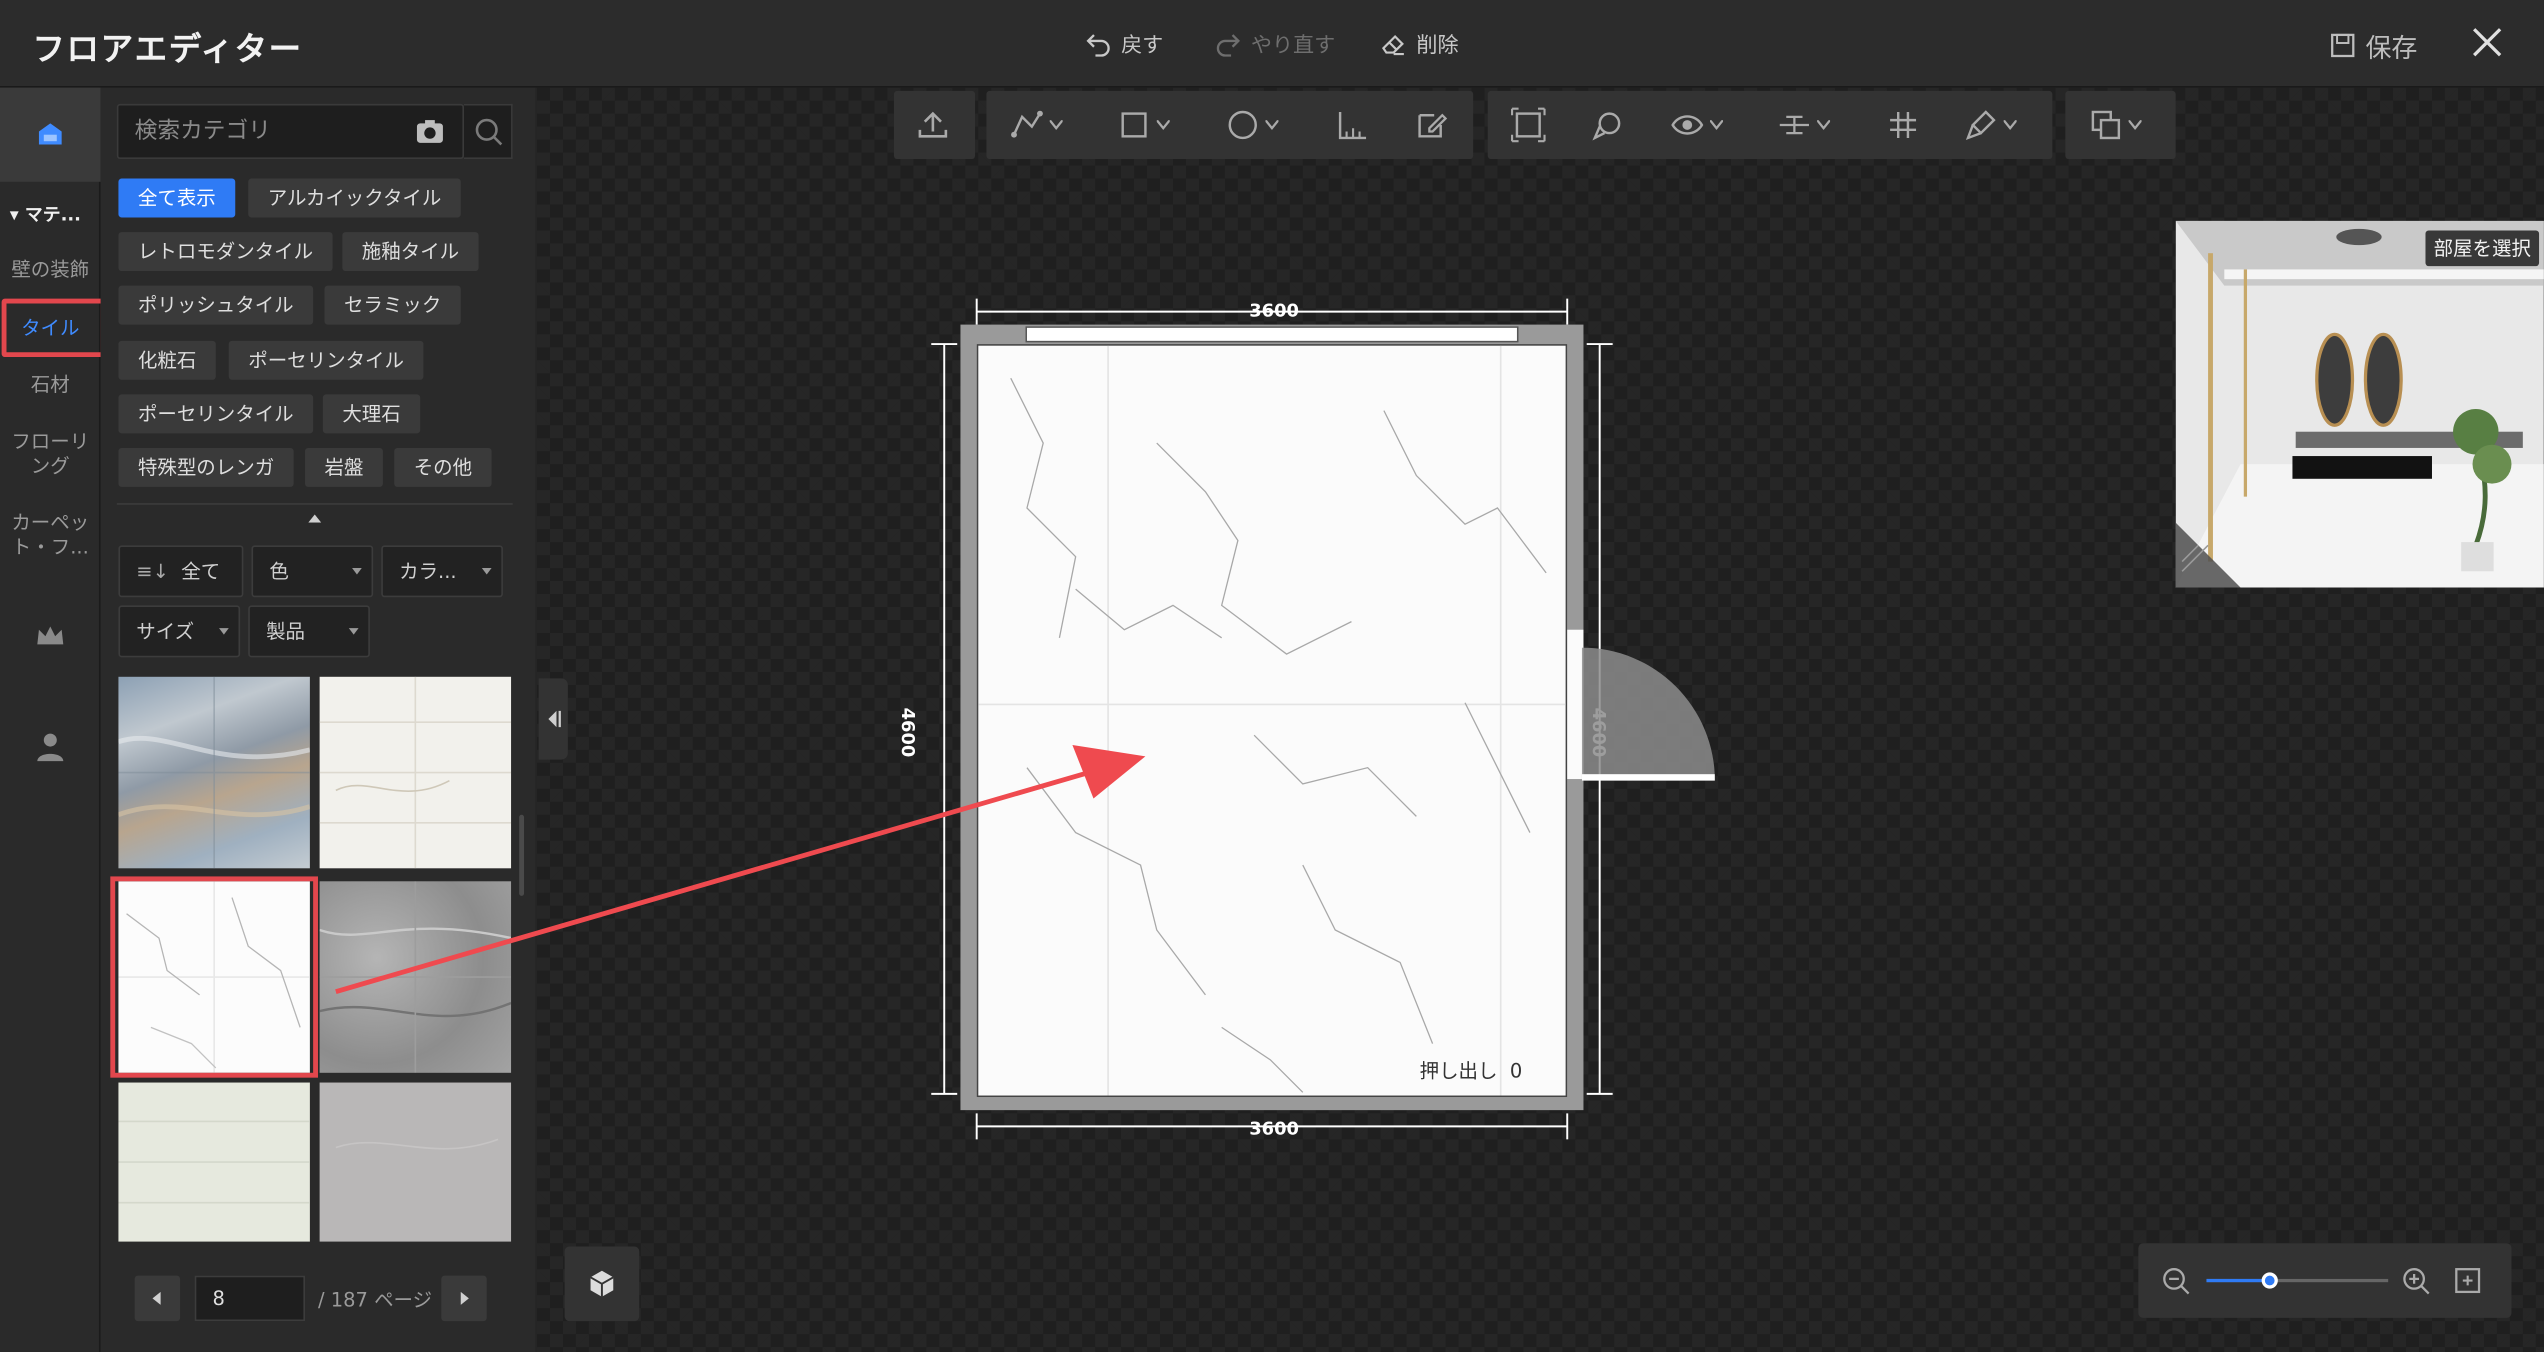  I want to click on next-page-button, so click(464, 1298).